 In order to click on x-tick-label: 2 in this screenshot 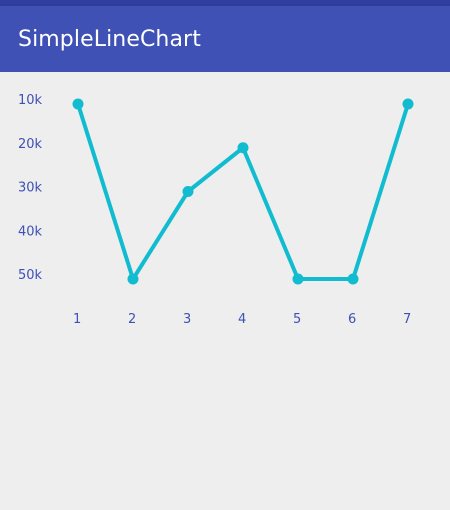, I will do `click(132, 319)`.